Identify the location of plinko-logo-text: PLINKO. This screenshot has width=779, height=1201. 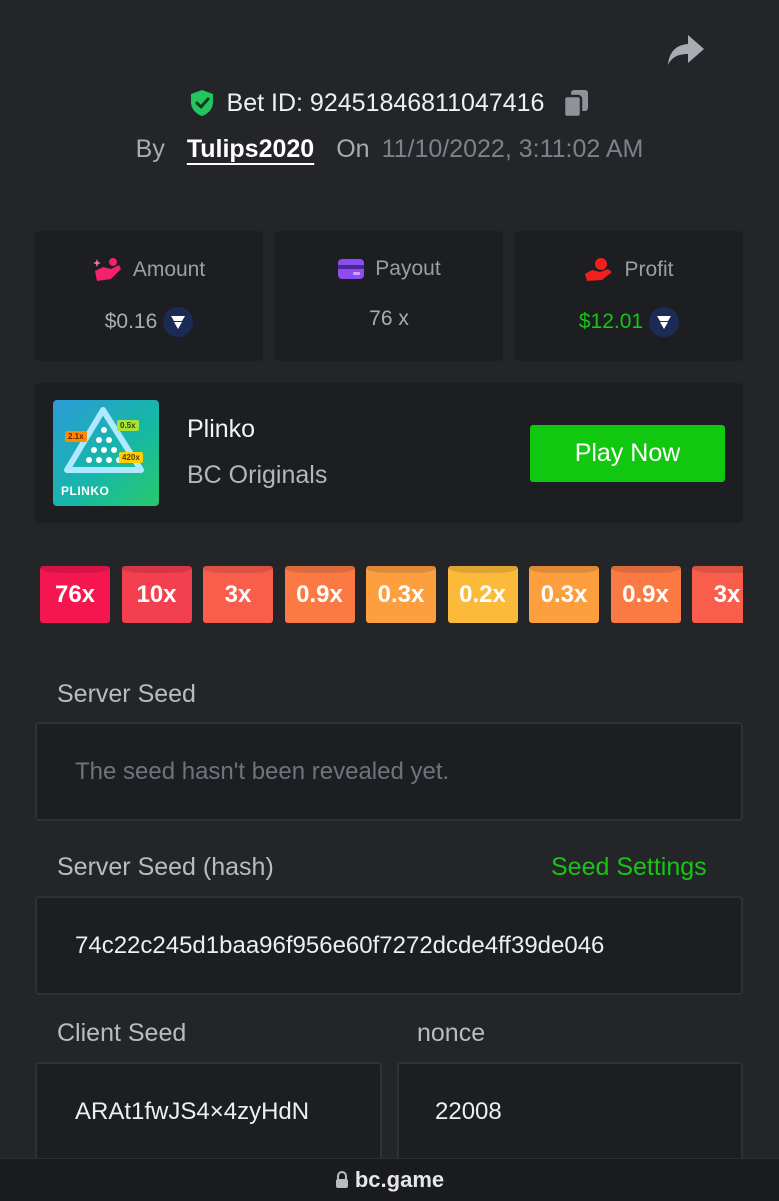
(85, 491).